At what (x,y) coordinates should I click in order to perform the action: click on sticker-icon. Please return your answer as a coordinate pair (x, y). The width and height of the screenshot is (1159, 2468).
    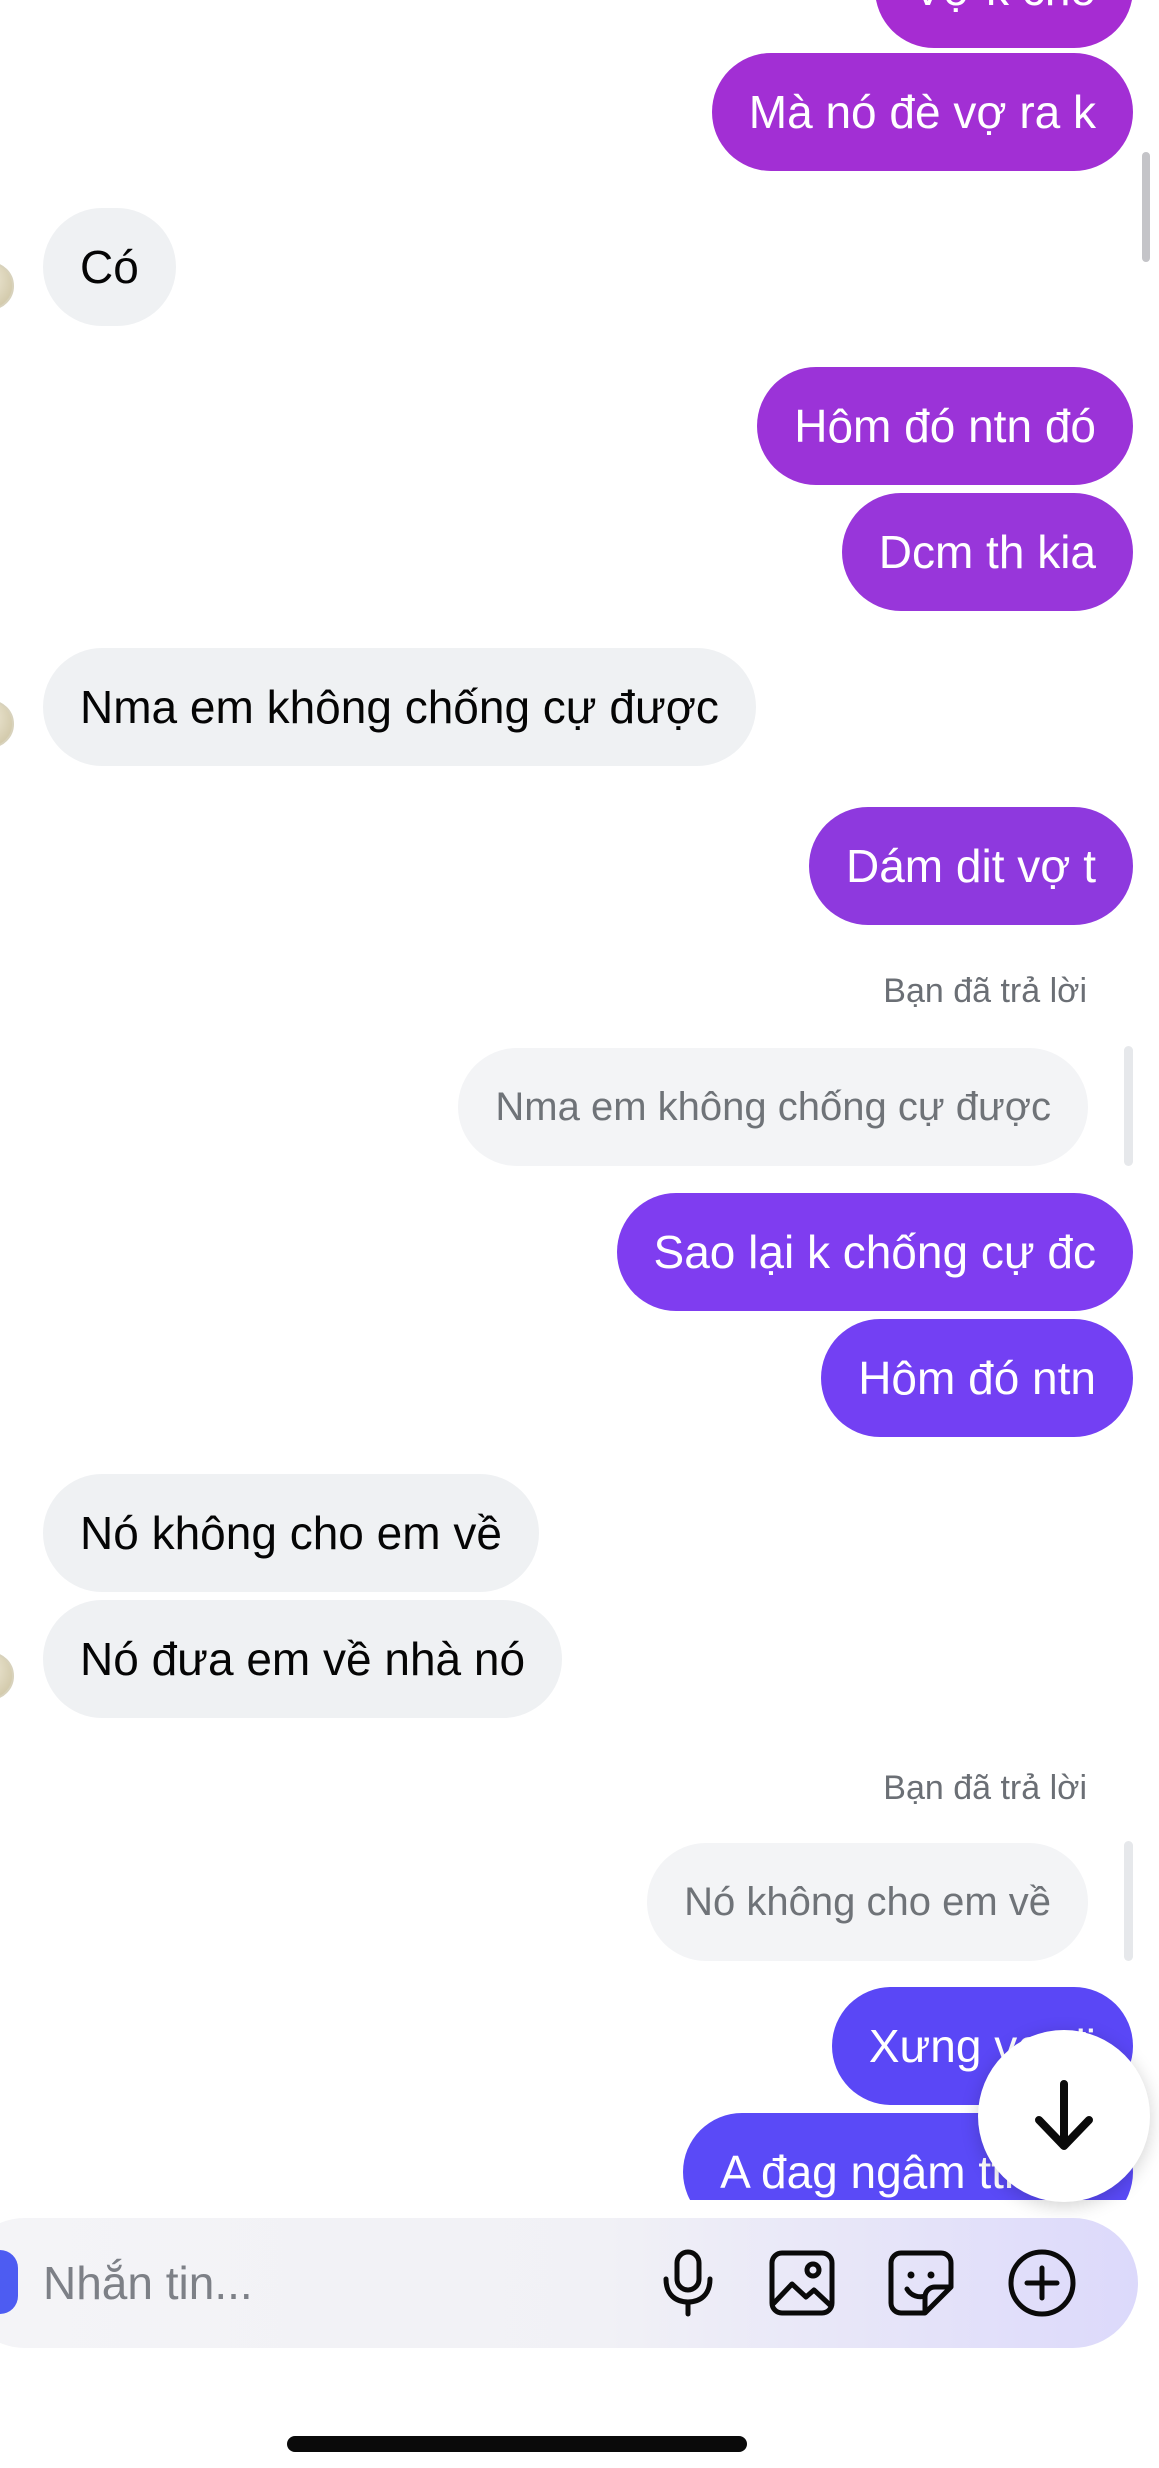
    Looking at the image, I should click on (921, 2283).